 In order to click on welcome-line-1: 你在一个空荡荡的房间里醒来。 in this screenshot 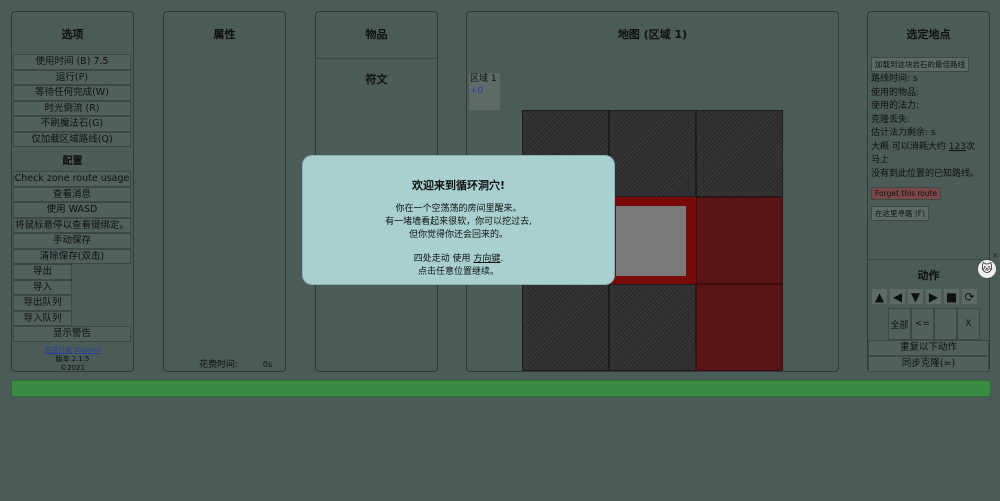, I will do `click(458, 209)`.